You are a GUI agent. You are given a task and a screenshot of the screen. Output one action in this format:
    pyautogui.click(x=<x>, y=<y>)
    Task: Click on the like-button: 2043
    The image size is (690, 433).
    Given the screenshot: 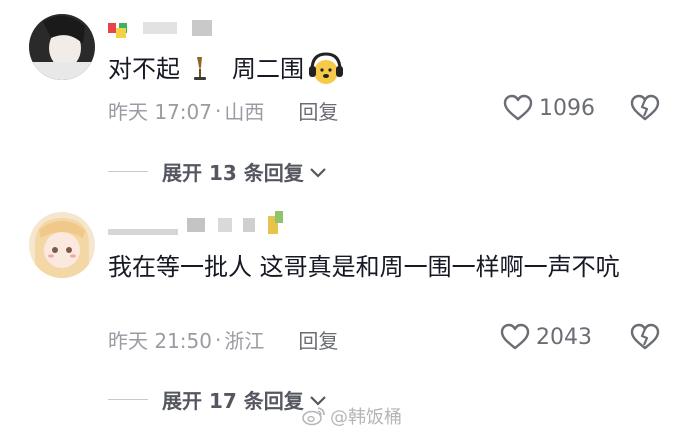 What is the action you would take?
    pyautogui.click(x=546, y=337)
    